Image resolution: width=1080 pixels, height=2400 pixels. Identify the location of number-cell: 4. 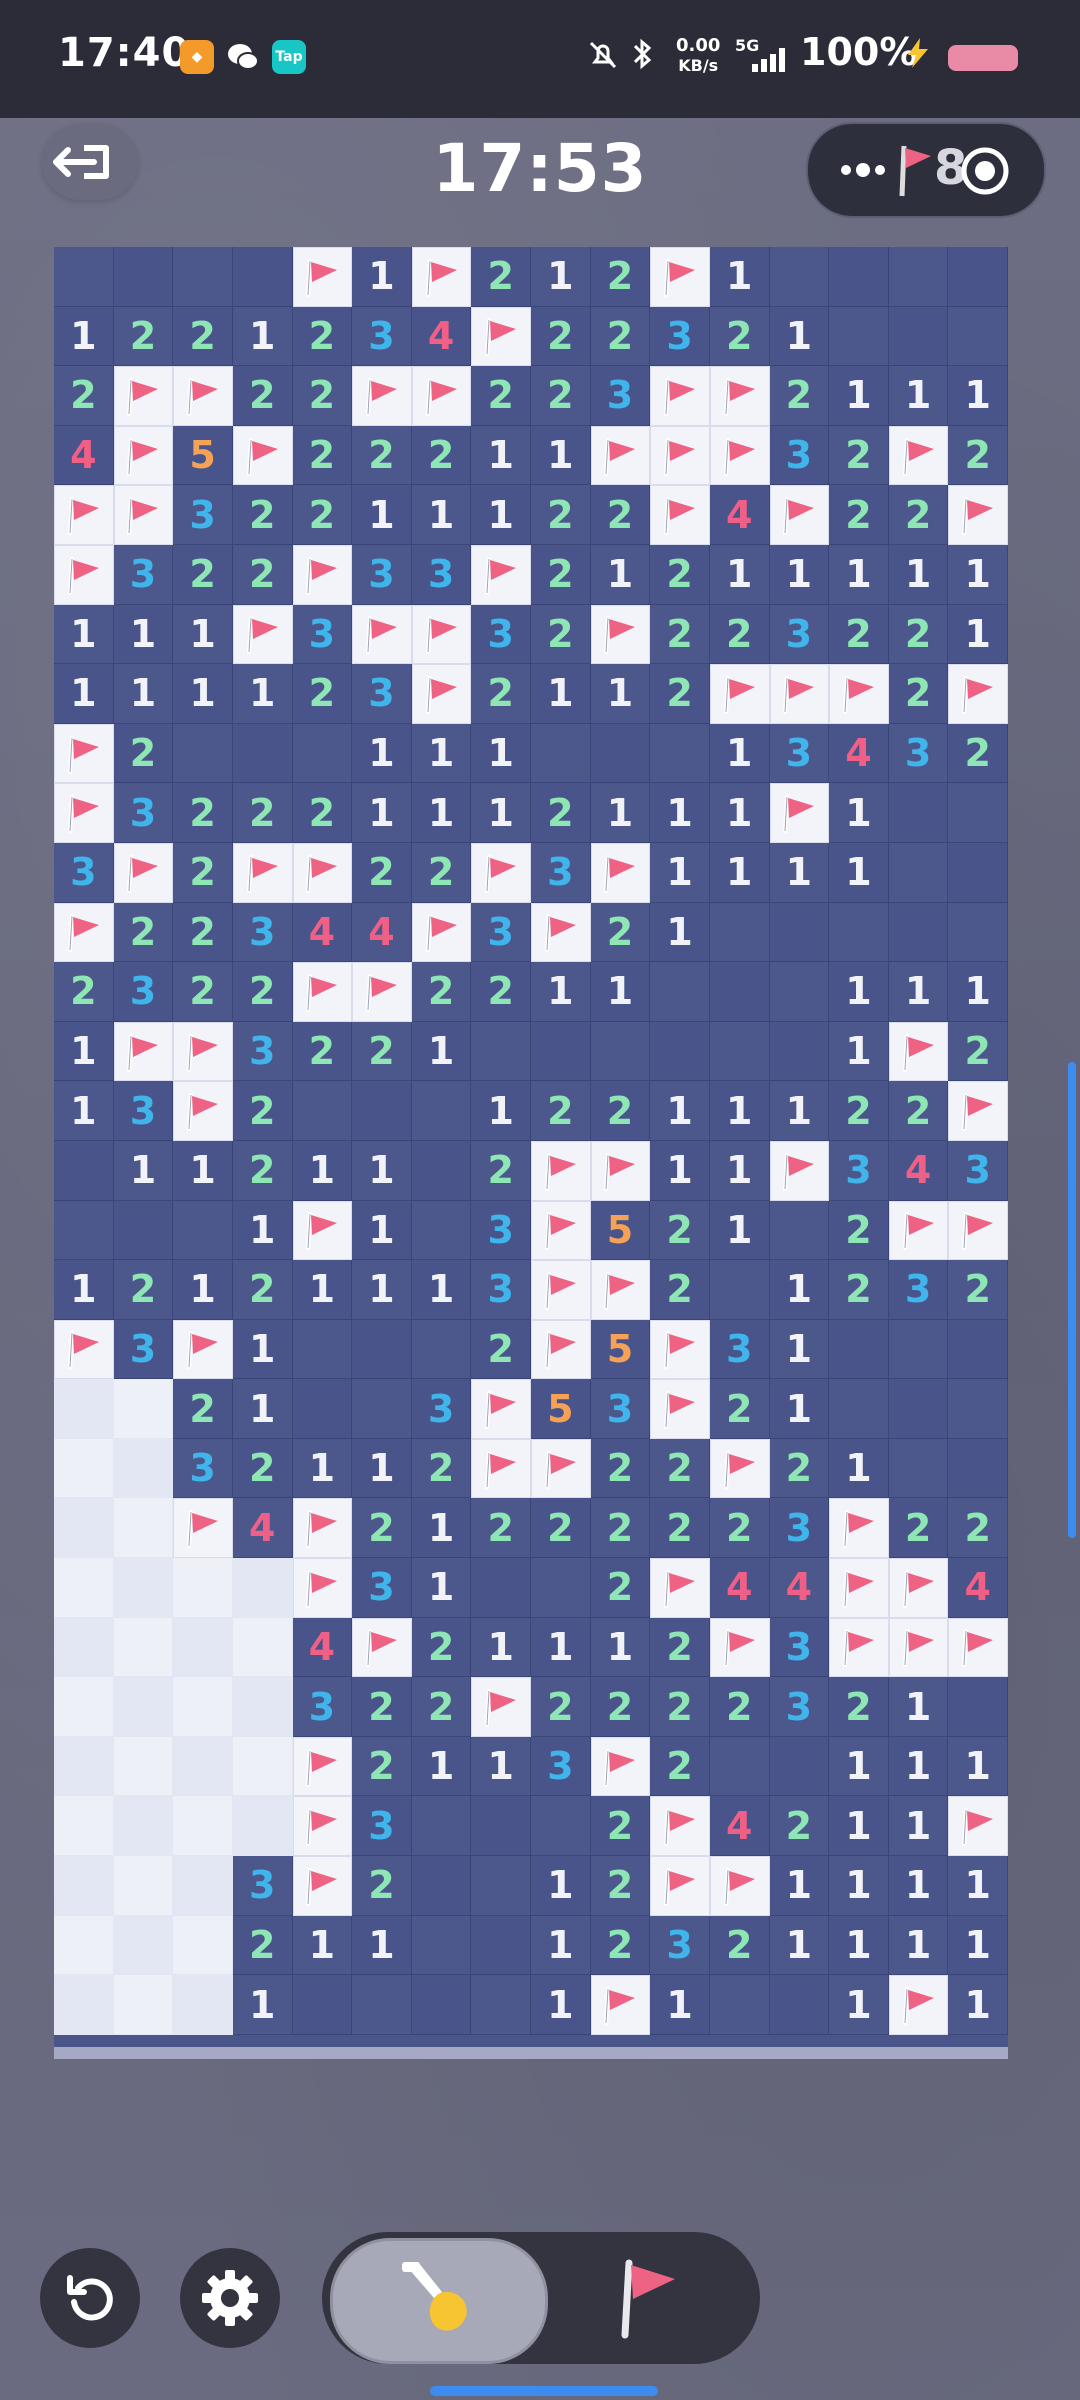
(382, 932).